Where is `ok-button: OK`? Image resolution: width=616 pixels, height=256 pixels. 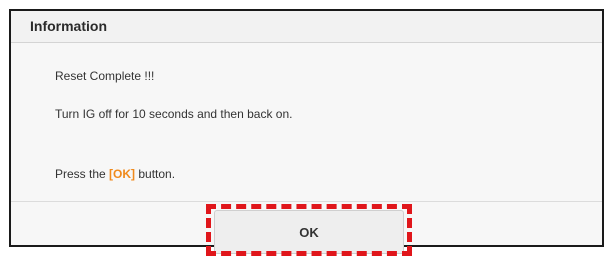 ok-button: OK is located at coordinates (309, 232).